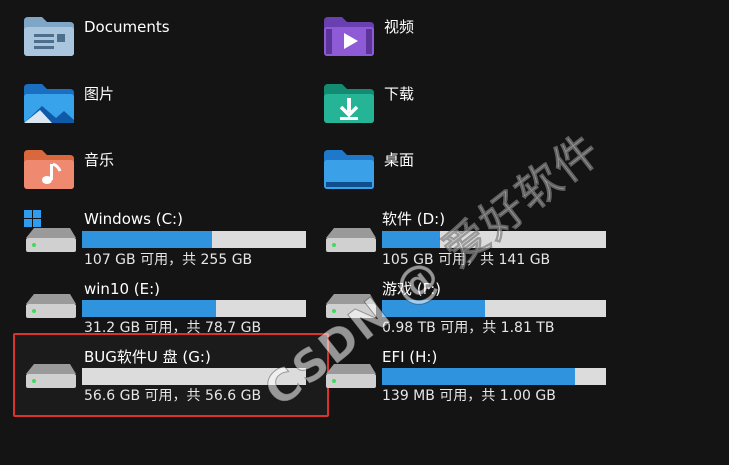 The height and width of the screenshot is (465, 729). What do you see at coordinates (168, 260) in the screenshot?
I see `capacity-text: 107 GB 可用，共 255 GB` at bounding box center [168, 260].